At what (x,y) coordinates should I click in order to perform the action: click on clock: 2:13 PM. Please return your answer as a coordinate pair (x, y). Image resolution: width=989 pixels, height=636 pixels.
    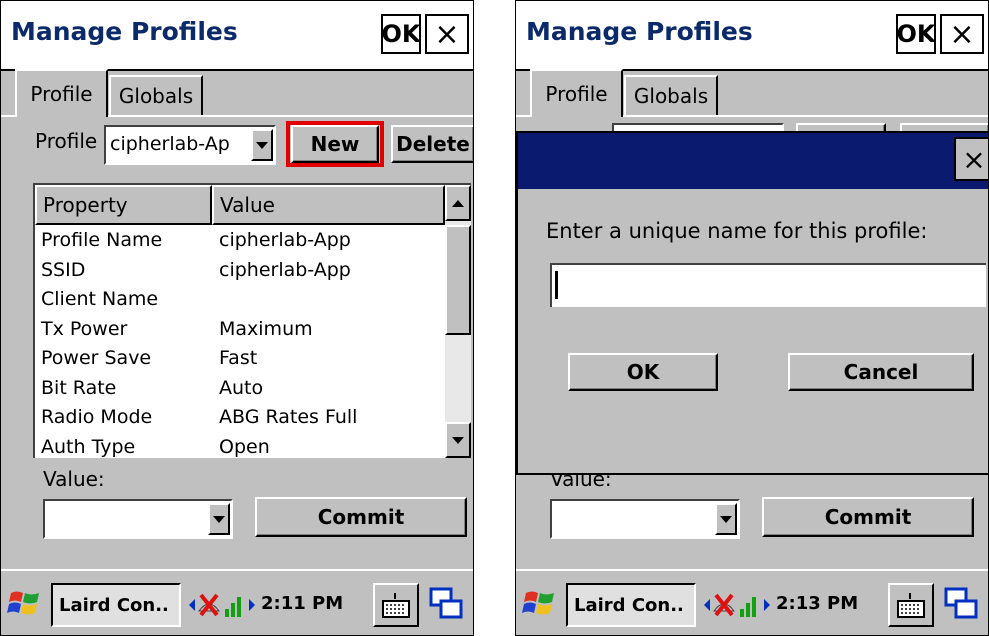
    Looking at the image, I should click on (817, 603).